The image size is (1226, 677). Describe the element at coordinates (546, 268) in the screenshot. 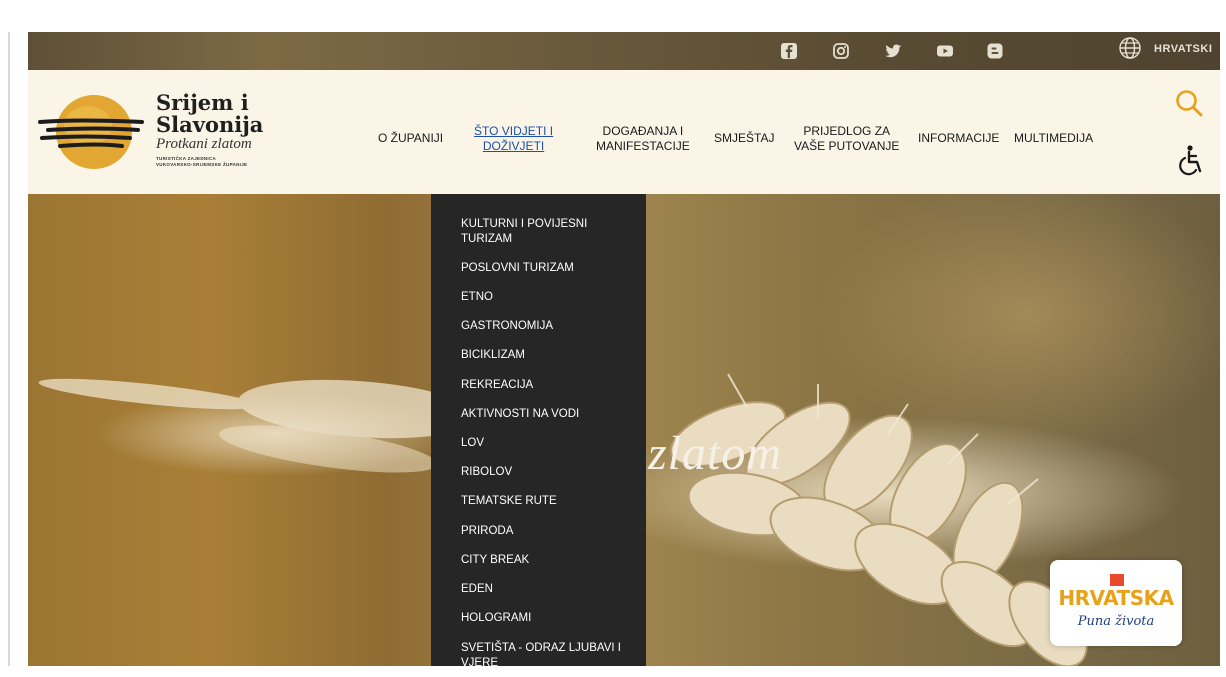

I see `dropdown-item-poslovni: POSLOVNI TURIZAM` at that location.